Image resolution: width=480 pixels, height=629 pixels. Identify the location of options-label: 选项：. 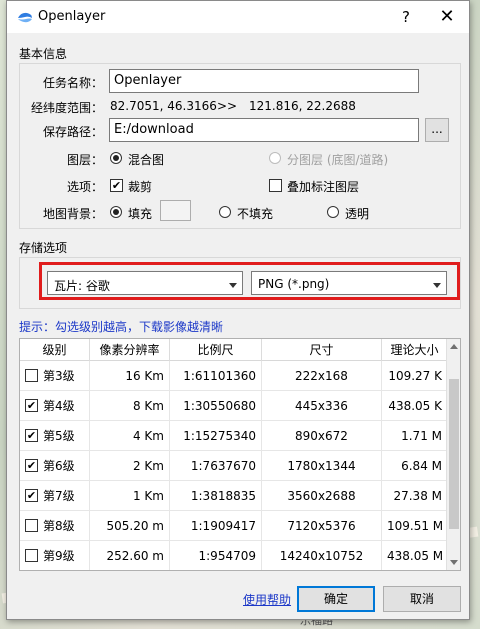
(85, 187).